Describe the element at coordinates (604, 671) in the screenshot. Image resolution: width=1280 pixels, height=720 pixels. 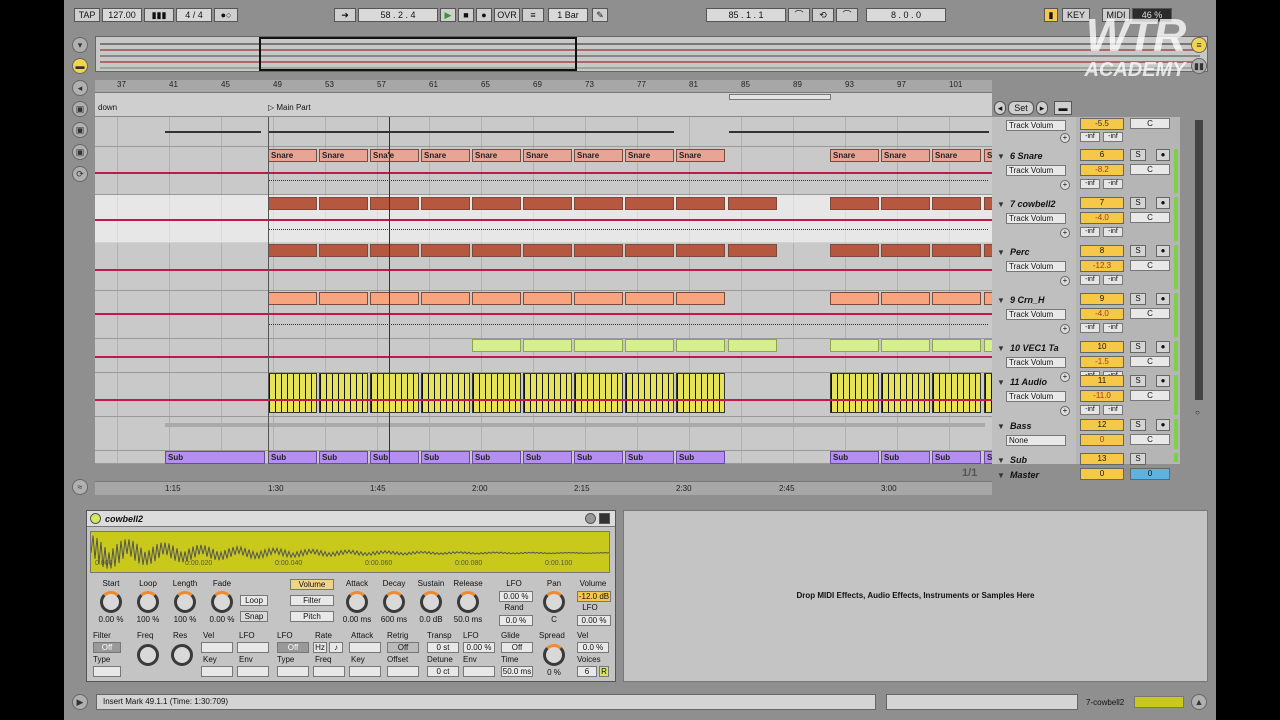
I see `retrigger-r-button: R` at that location.